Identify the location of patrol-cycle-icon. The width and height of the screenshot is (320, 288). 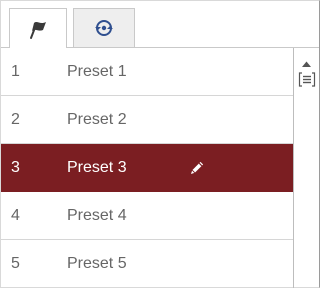
(104, 28).